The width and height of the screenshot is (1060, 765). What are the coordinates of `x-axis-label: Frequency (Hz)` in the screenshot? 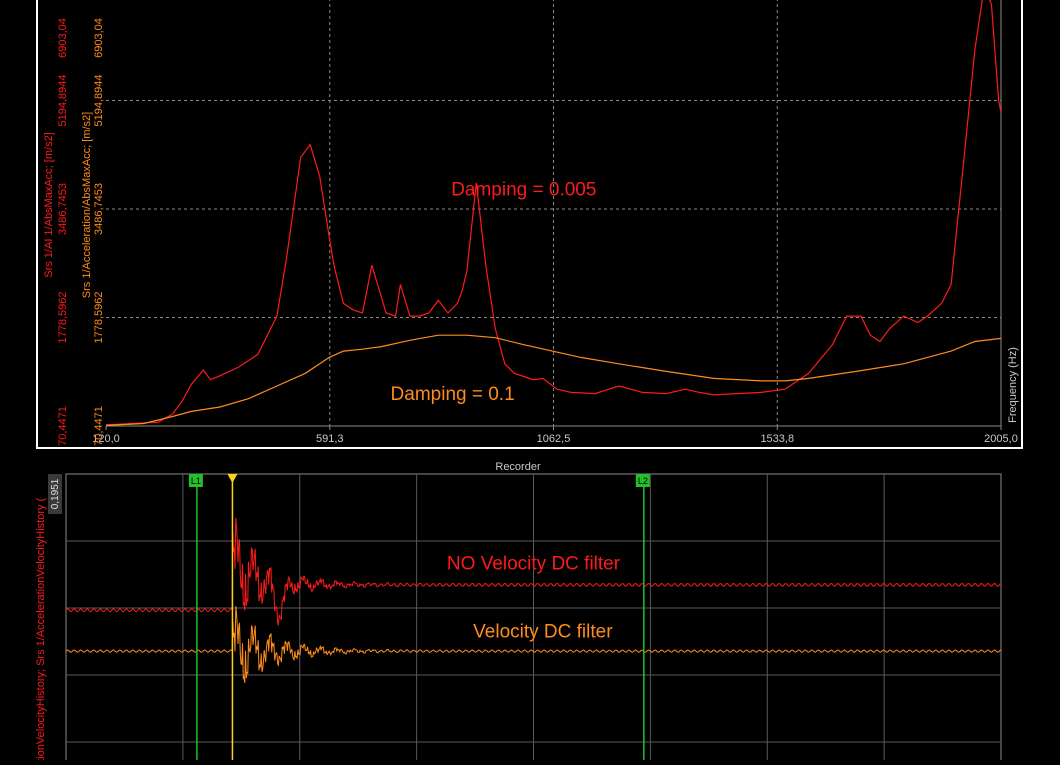 It's located at (1013, 385).